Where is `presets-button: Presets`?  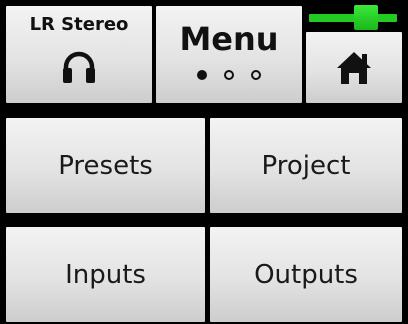
presets-button: Presets is located at coordinates (105, 165).